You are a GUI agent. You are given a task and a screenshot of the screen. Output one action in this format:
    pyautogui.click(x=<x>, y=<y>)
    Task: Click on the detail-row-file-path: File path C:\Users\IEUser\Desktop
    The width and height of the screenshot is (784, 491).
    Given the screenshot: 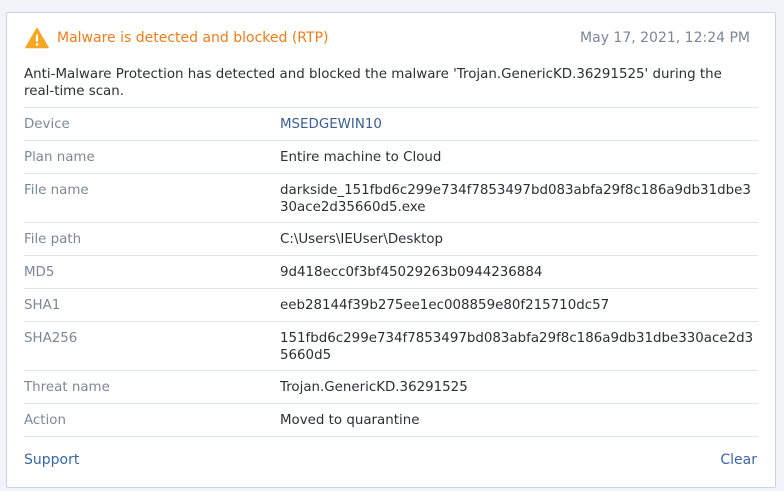 What is the action you would take?
    pyautogui.click(x=391, y=239)
    